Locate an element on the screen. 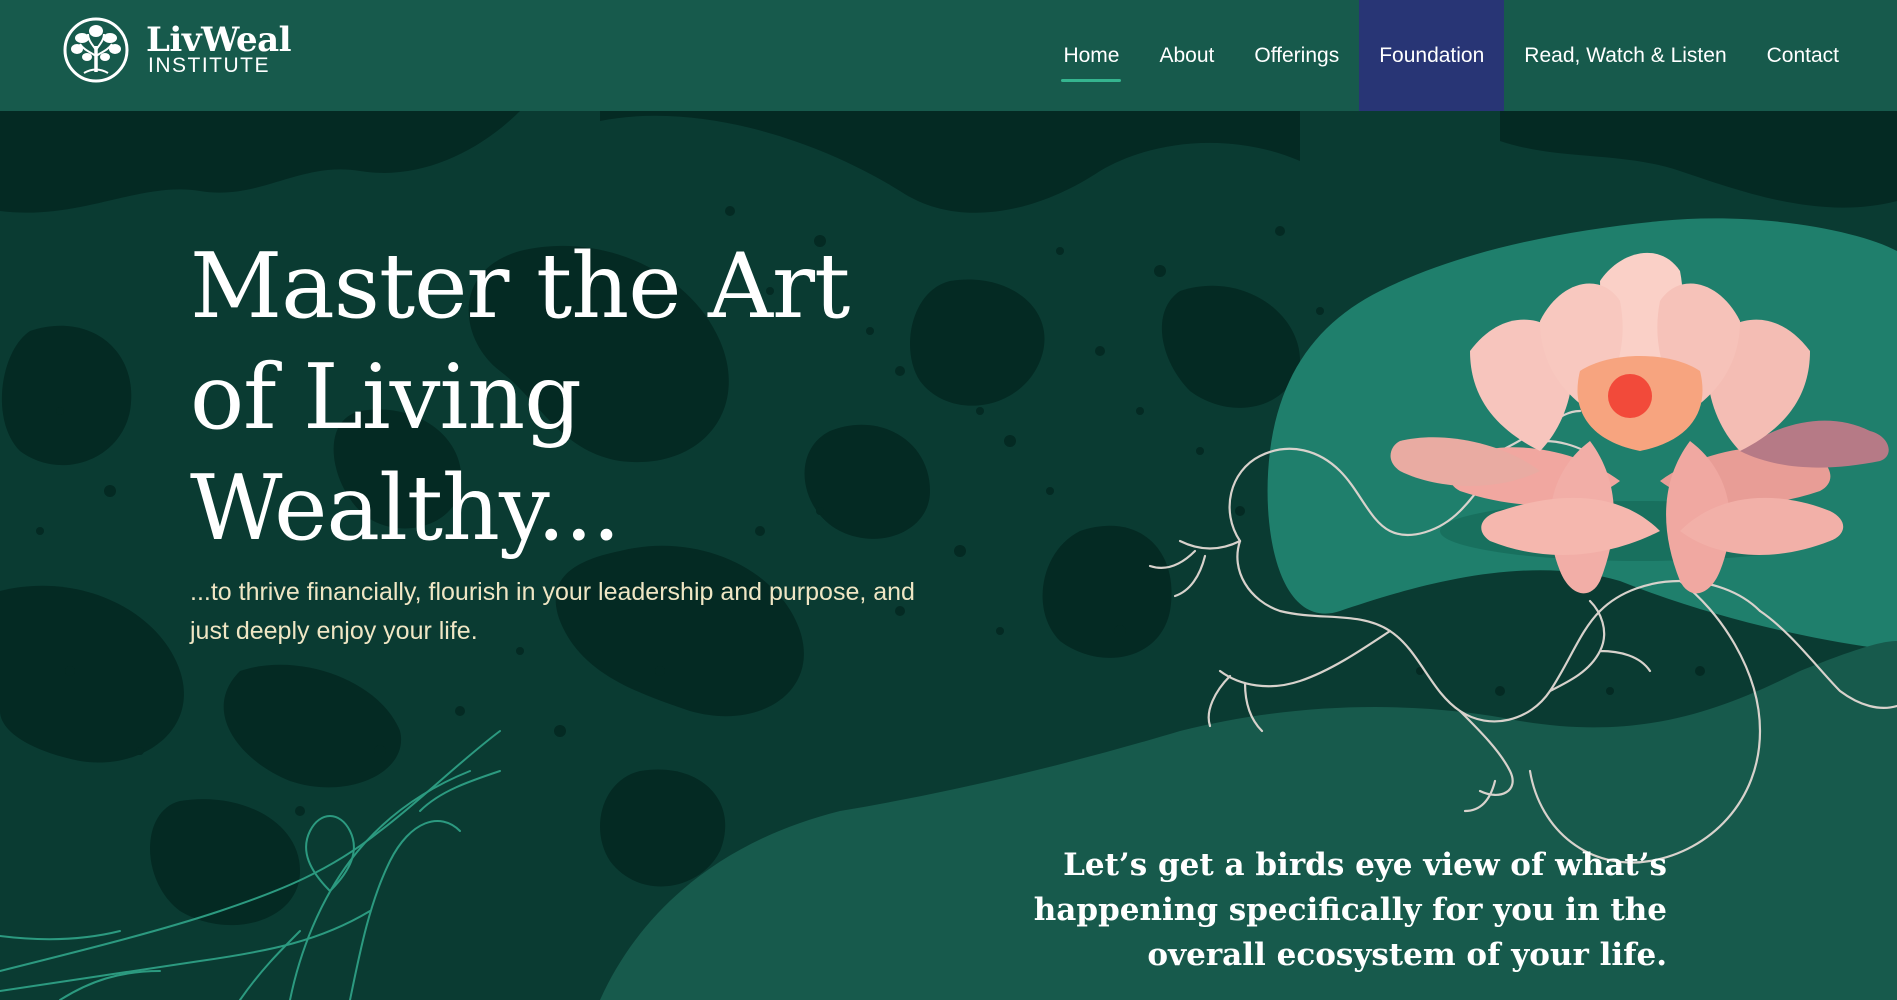 Image resolution: width=1897 pixels, height=1000 pixels. nav-home-label: Home is located at coordinates (1091, 55).